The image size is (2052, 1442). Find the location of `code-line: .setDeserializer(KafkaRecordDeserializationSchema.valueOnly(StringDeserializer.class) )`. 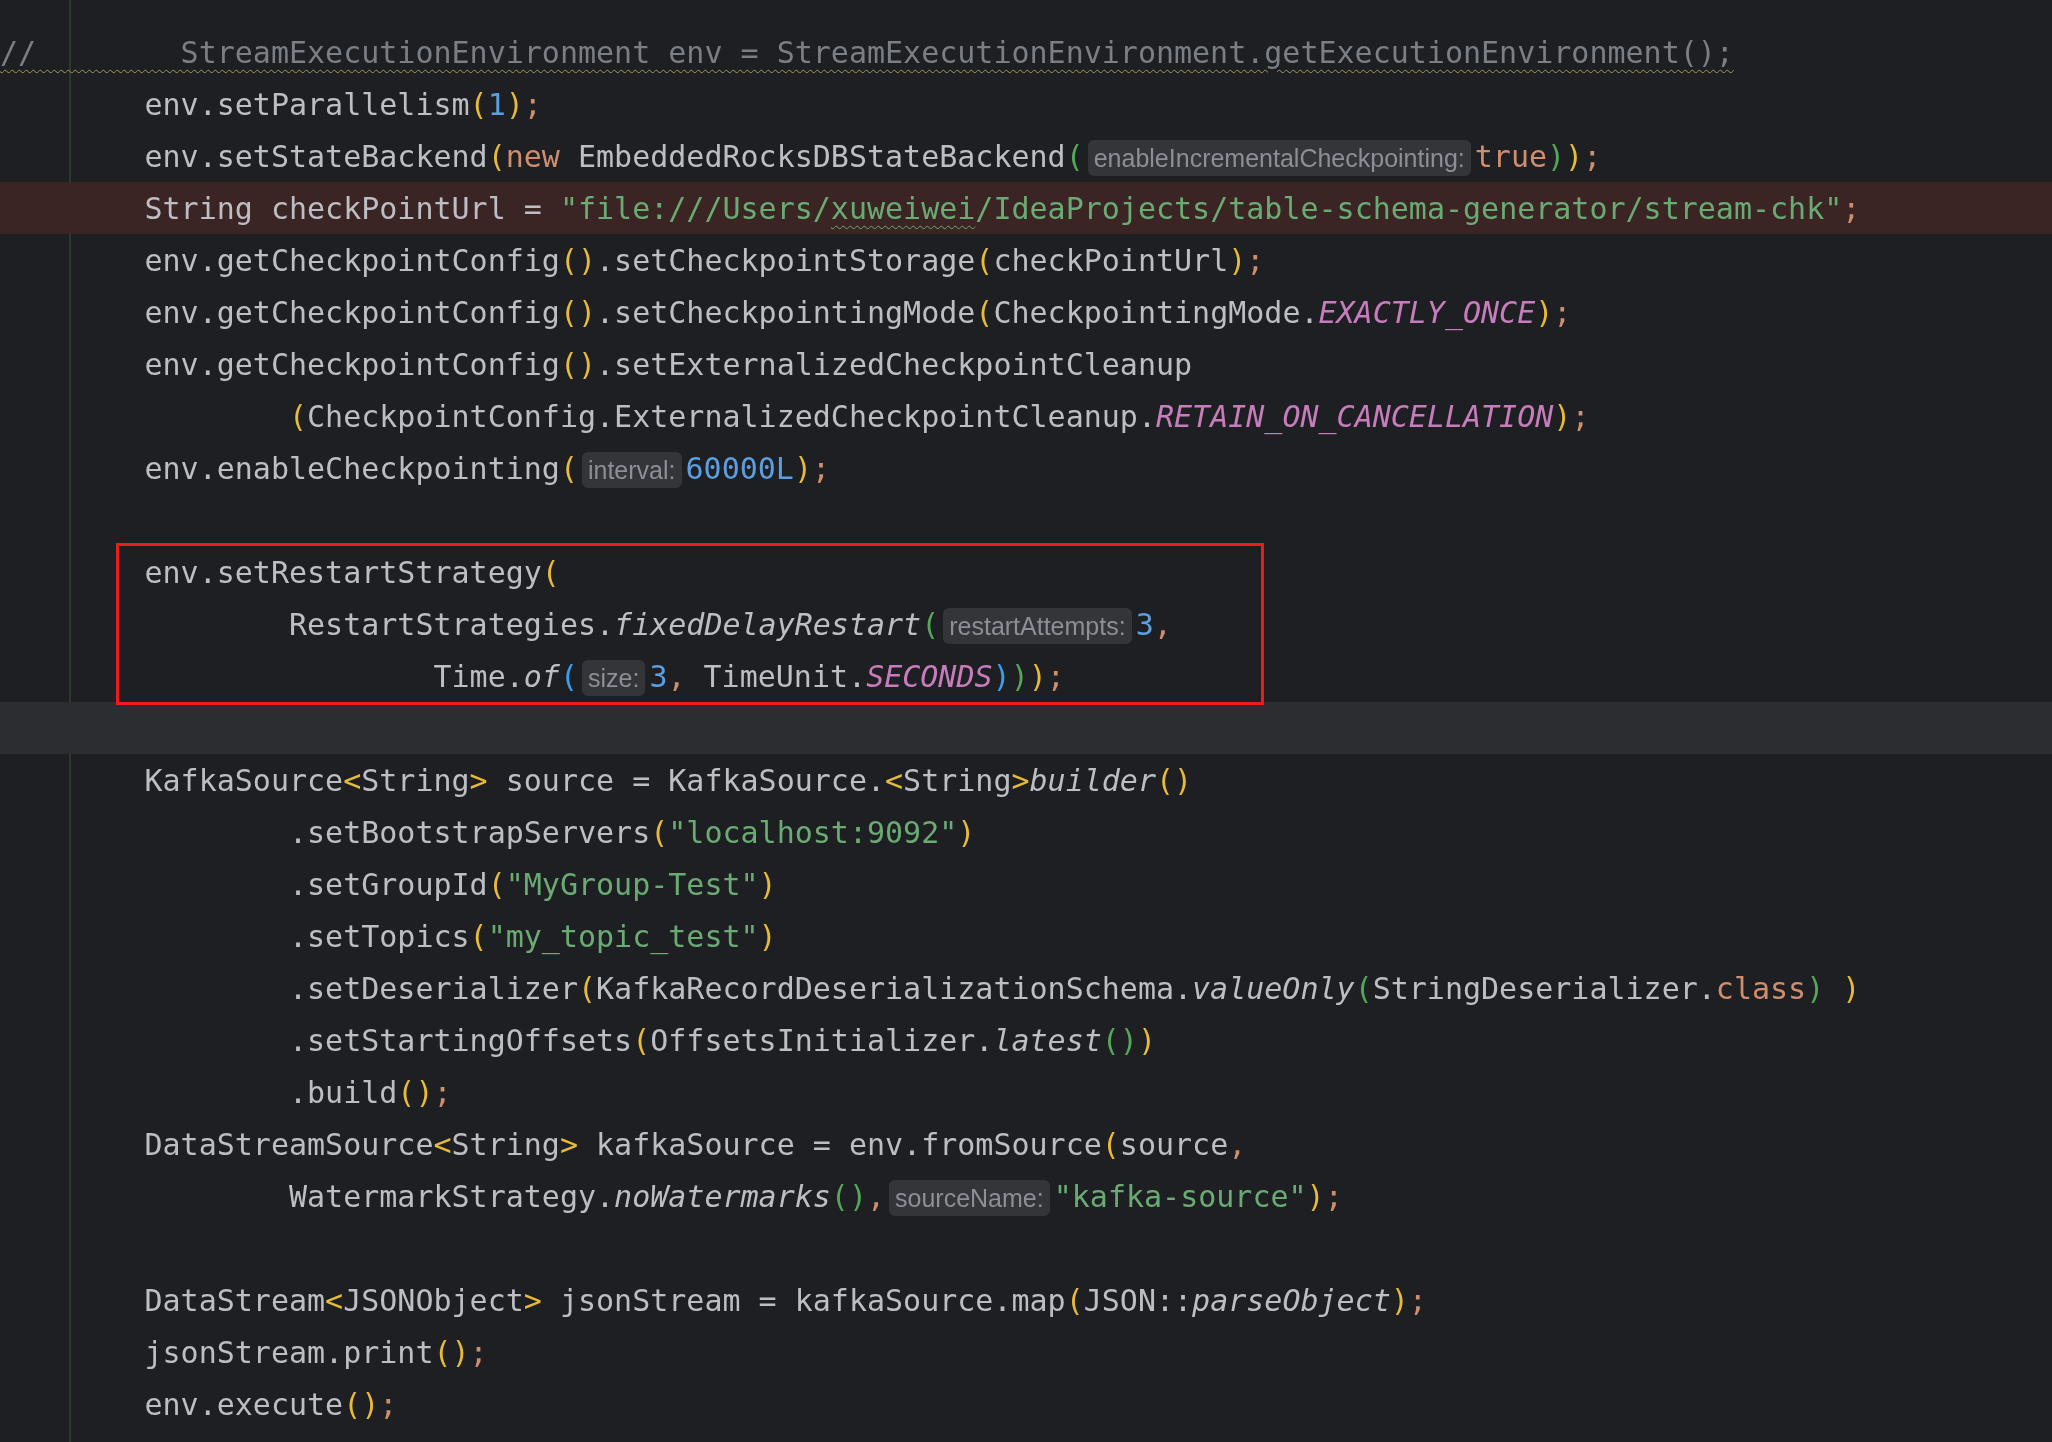

code-line: .setDeserializer(KafkaRecordDeserializationSchema.valueOnly(StringDeserializer.class) ) is located at coordinates (1075, 988).